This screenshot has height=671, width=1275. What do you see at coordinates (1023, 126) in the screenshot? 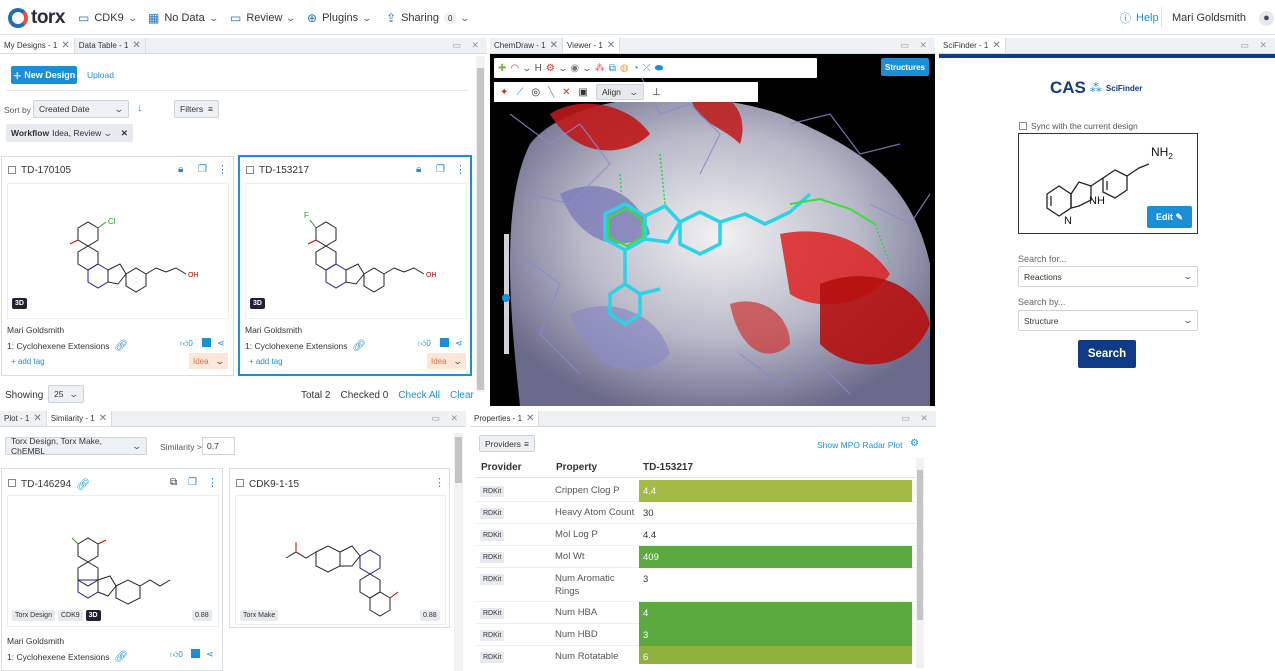
I see `sync-checkbox` at bounding box center [1023, 126].